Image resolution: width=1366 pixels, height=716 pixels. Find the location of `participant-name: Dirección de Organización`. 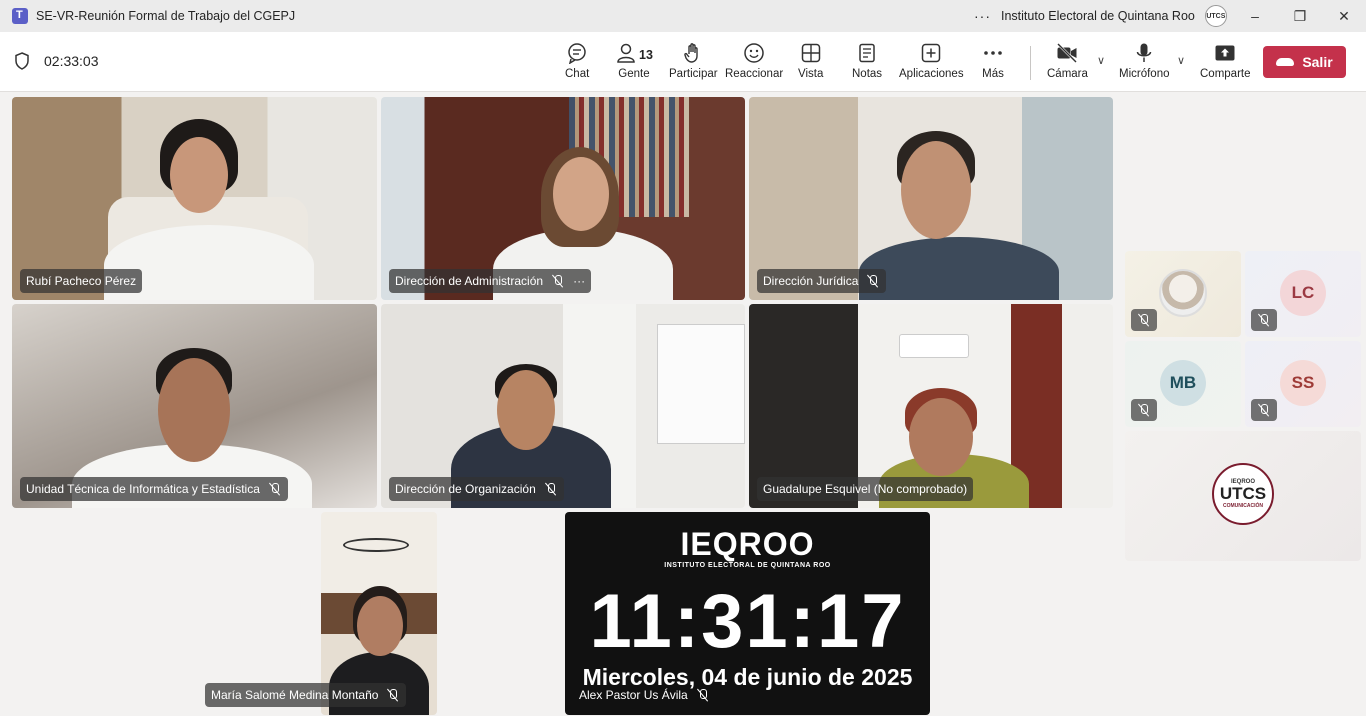

participant-name: Dirección de Organización is located at coordinates (465, 489).